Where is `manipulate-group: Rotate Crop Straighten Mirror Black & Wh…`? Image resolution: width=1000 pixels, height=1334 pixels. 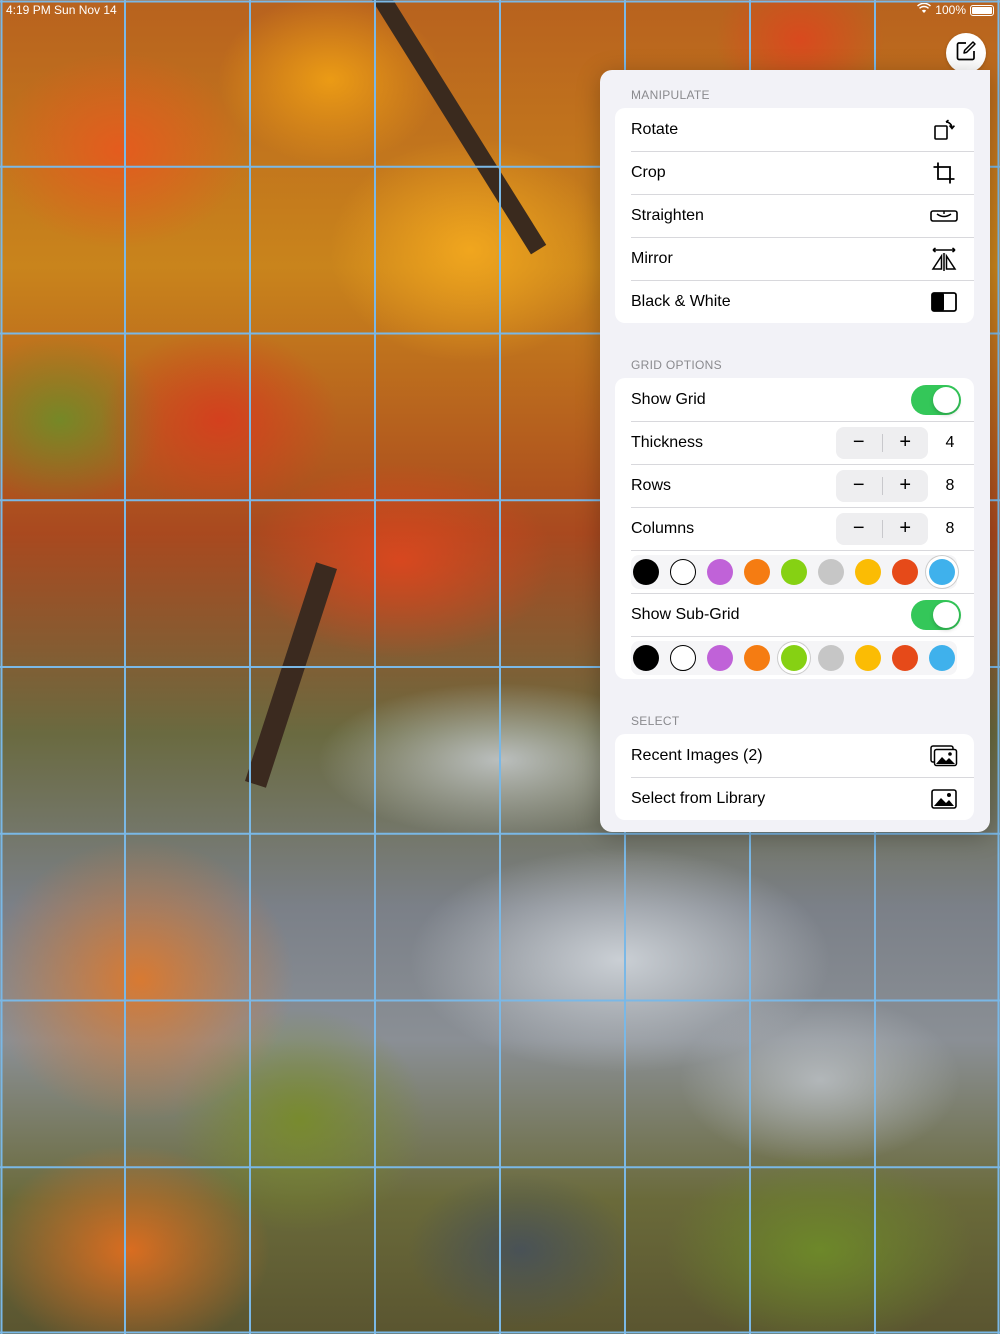
manipulate-group: Rotate Crop Straighten Mirror Black & Wh… is located at coordinates (794, 215).